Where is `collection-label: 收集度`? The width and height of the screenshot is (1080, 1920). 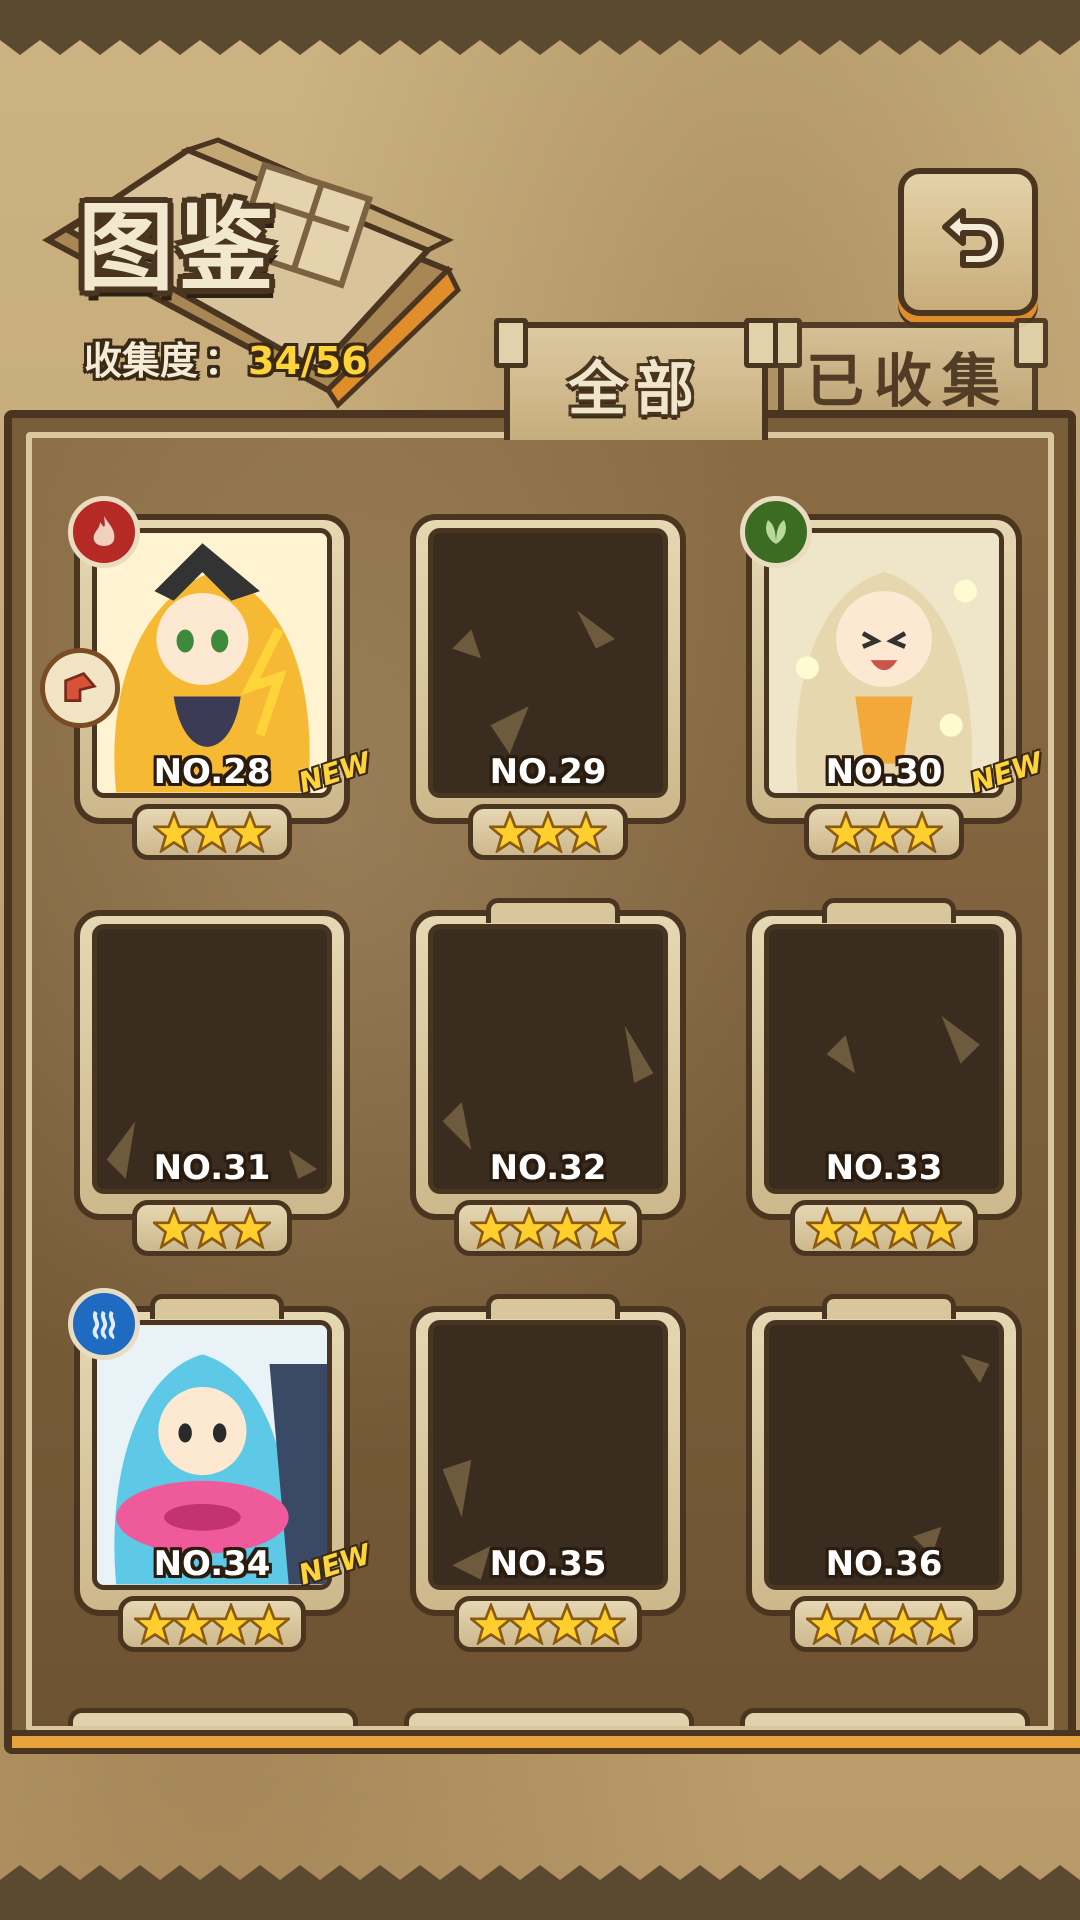 collection-label: 收集度 is located at coordinates (141, 361).